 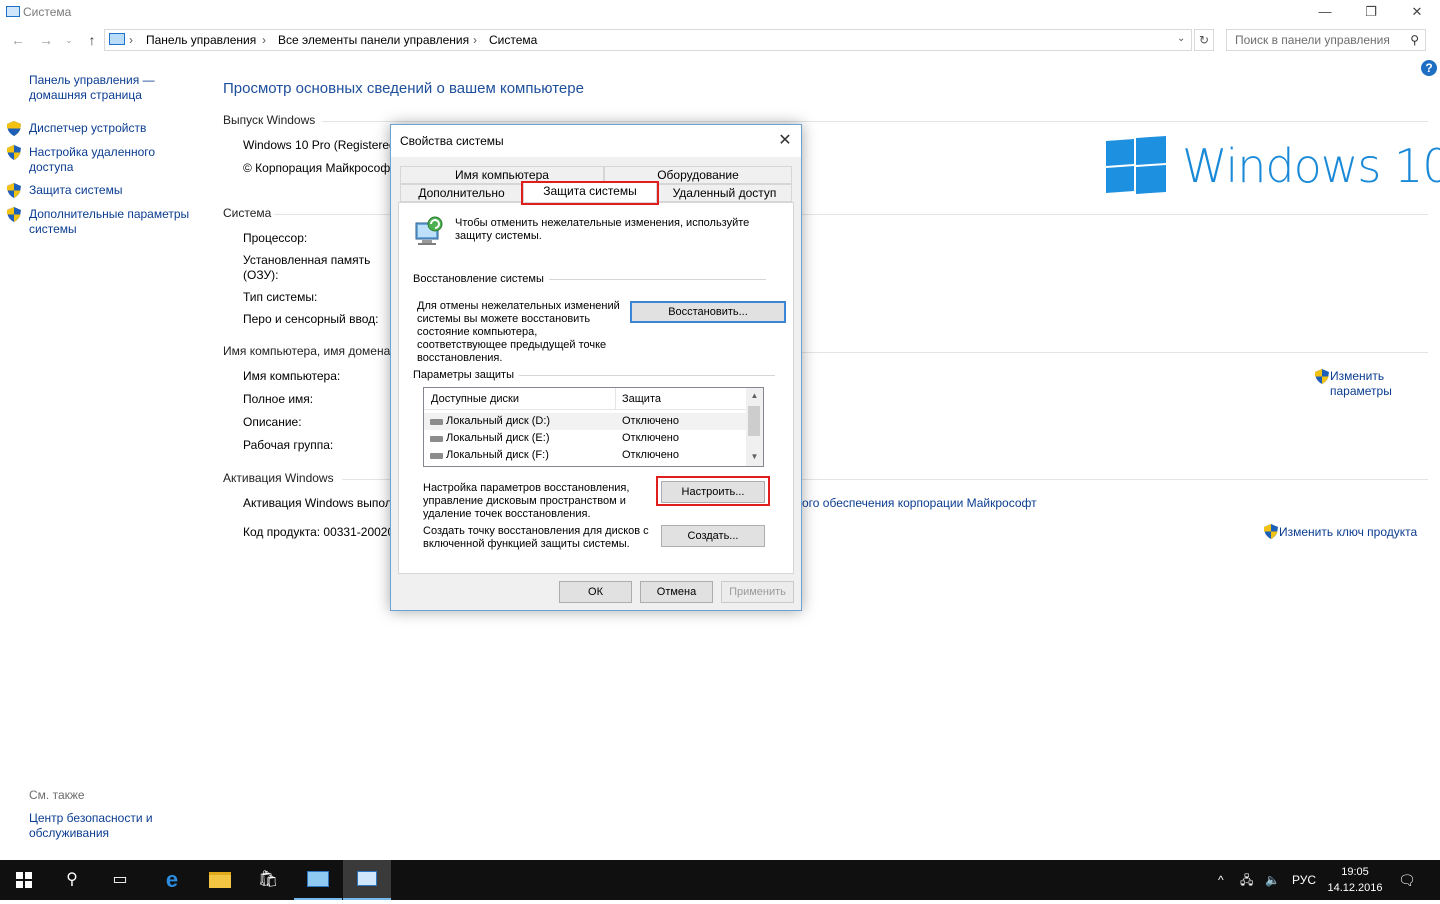 What do you see at coordinates (117, 39) in the screenshot?
I see `control-panel-icon` at bounding box center [117, 39].